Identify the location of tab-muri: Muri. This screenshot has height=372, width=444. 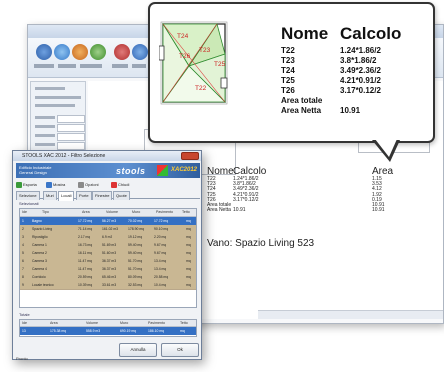
(50, 195).